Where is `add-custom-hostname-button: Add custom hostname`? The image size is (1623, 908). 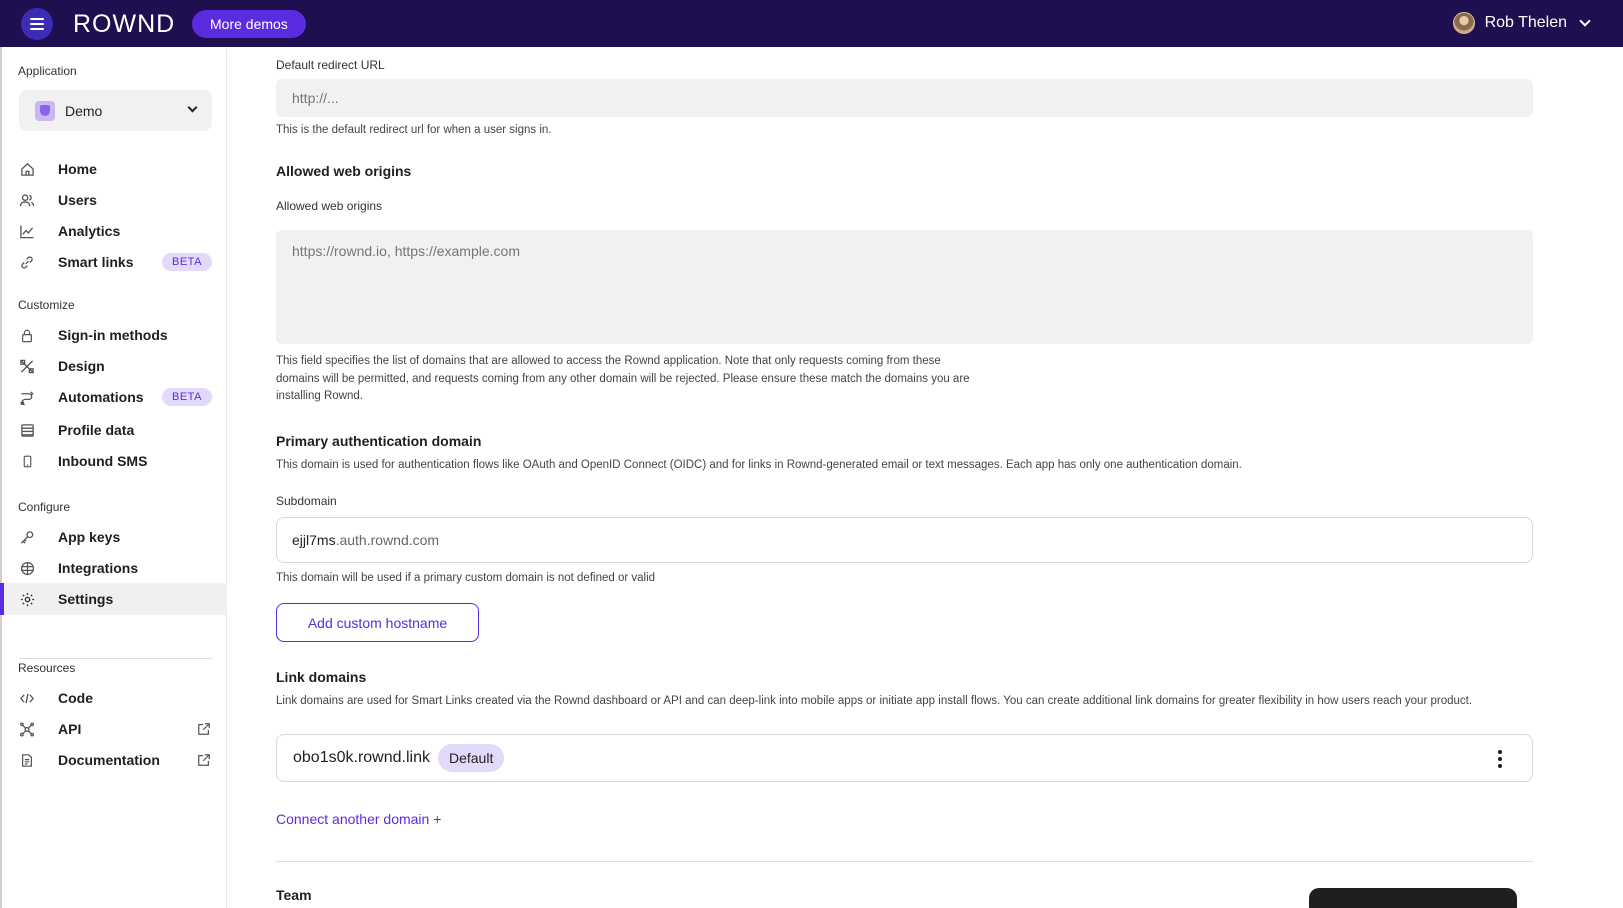 add-custom-hostname-button: Add custom hostname is located at coordinates (377, 622).